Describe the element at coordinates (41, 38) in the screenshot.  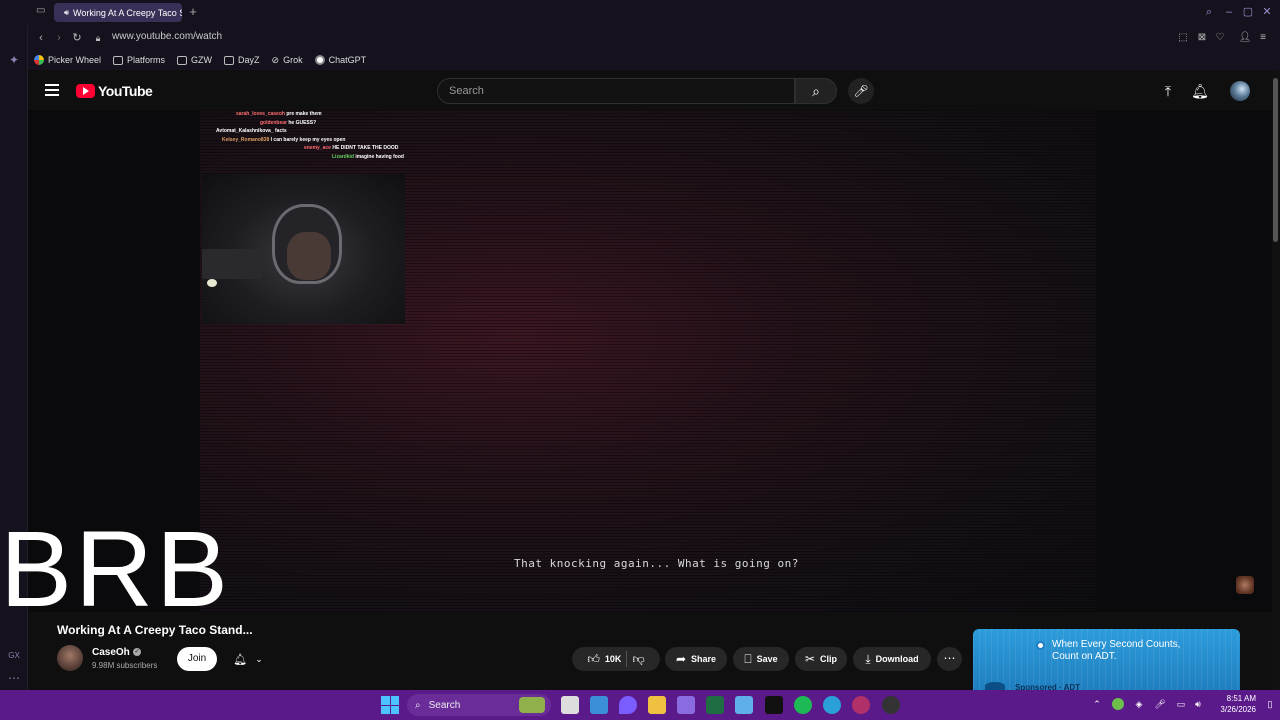
I see `back-icon: ‹` at that location.